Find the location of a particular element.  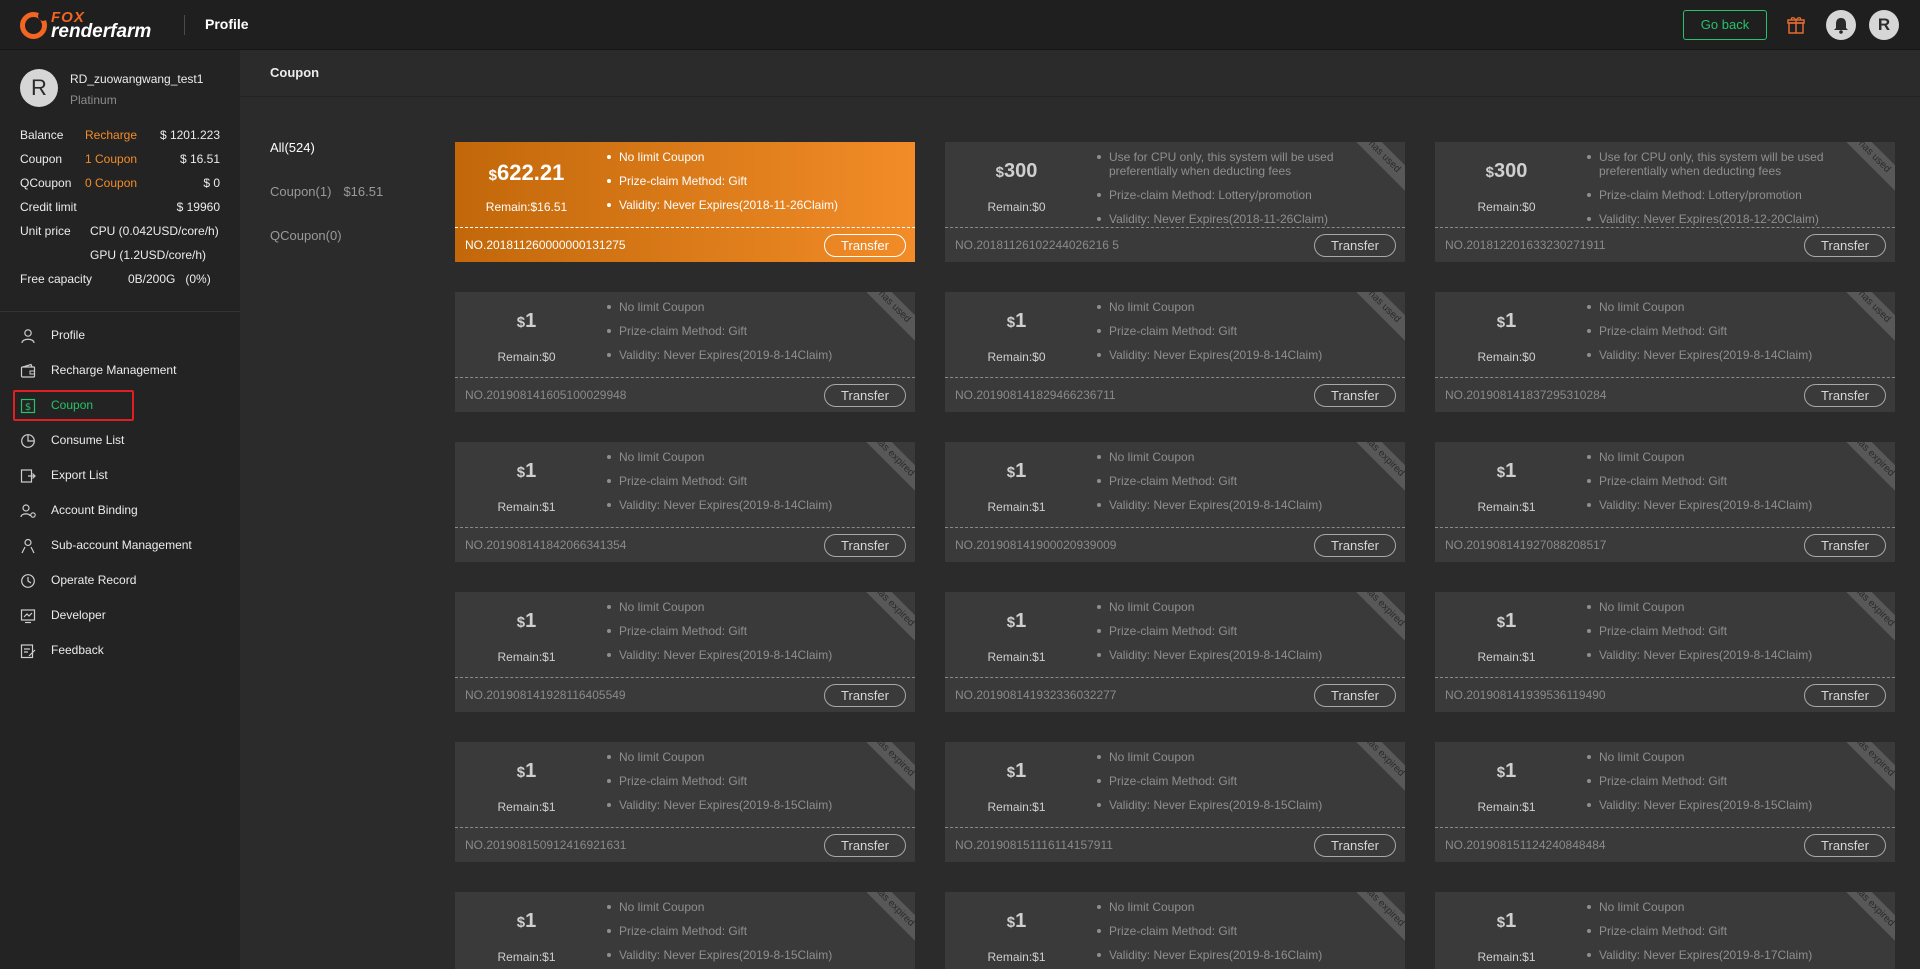

notification-bell-icon is located at coordinates (1841, 25).